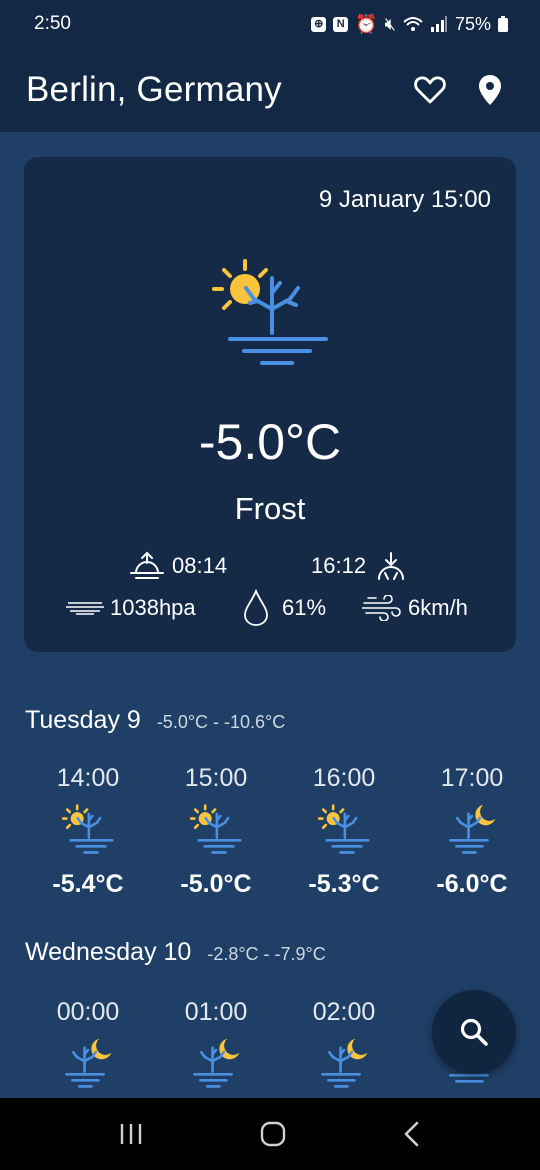  I want to click on hour-time: 14:00, so click(88, 778).